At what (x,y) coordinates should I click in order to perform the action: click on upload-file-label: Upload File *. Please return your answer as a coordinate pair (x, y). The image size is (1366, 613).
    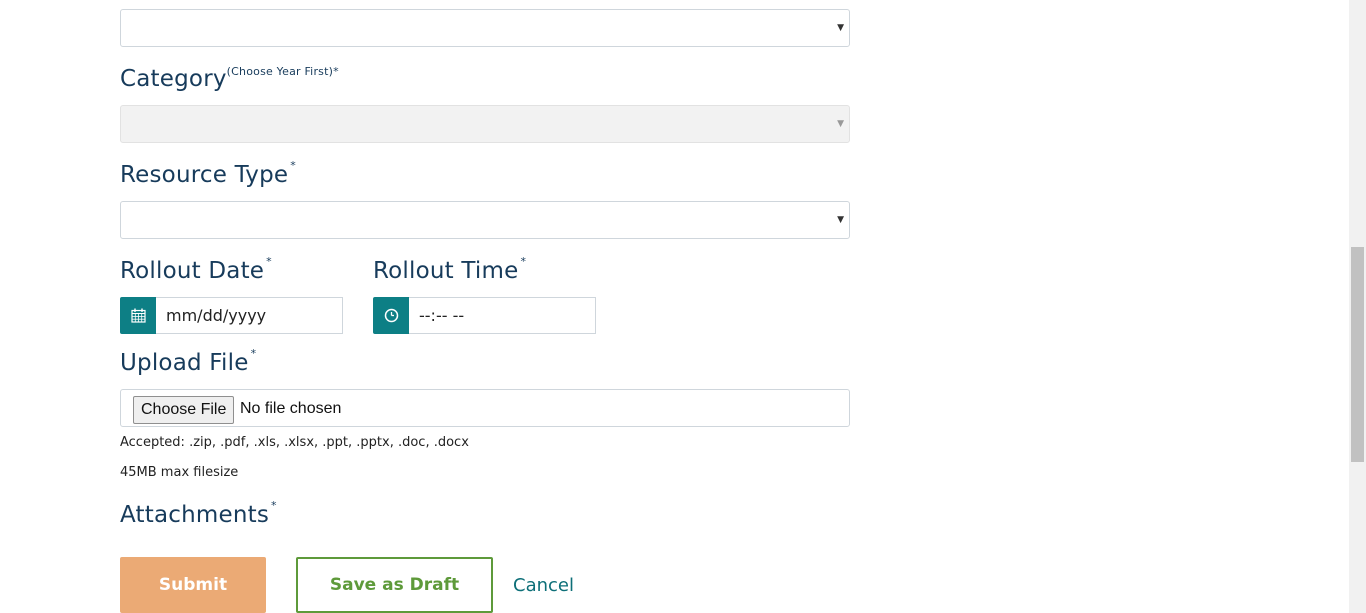
    Looking at the image, I should click on (188, 361).